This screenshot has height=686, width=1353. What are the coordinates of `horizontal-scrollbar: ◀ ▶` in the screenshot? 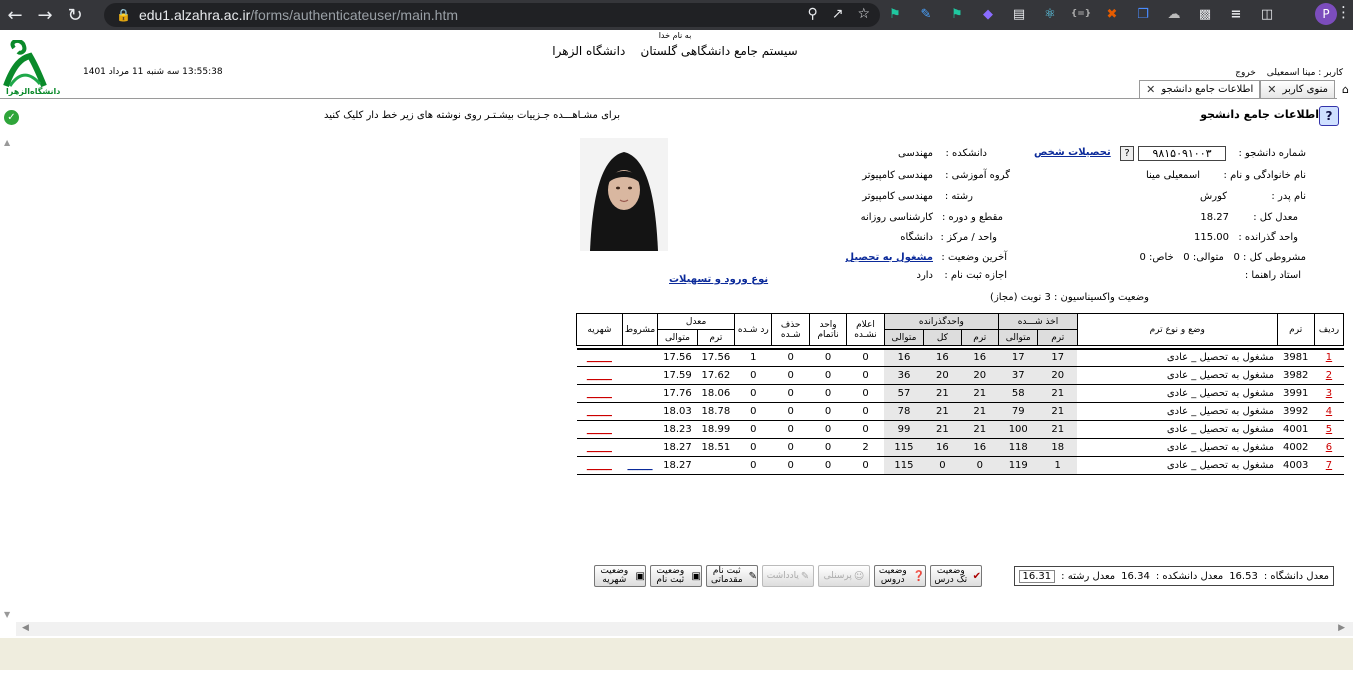 It's located at (684, 629).